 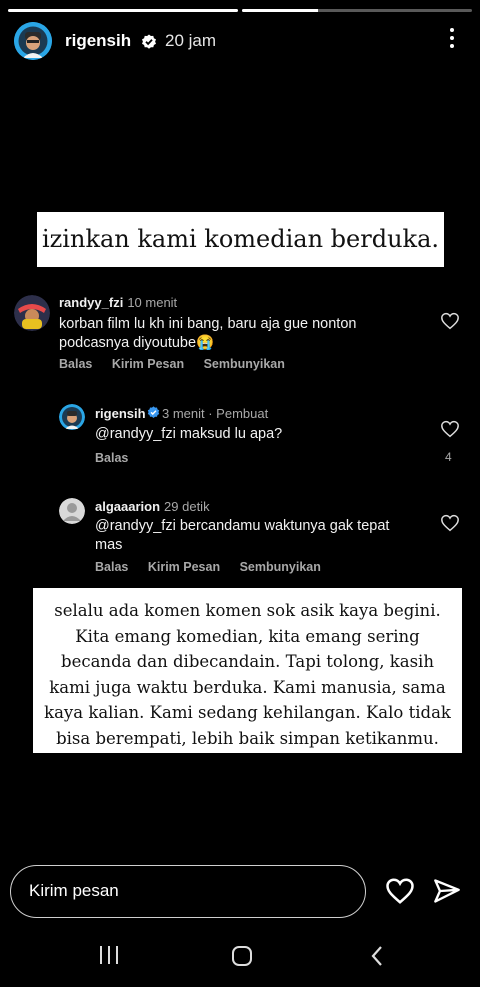 What do you see at coordinates (215, 413) in the screenshot?
I see `comment-time: 3 menit · Pembuat` at bounding box center [215, 413].